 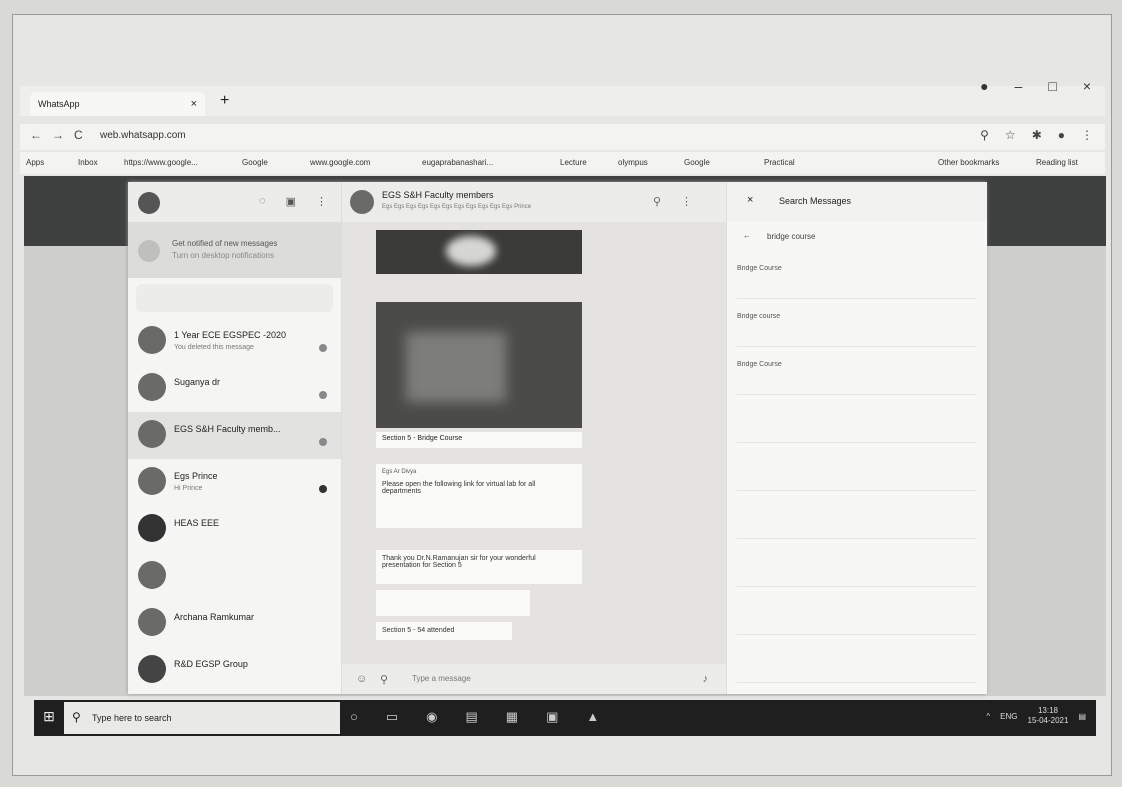 What do you see at coordinates (750, 200) in the screenshot?
I see `close-icon: ×` at bounding box center [750, 200].